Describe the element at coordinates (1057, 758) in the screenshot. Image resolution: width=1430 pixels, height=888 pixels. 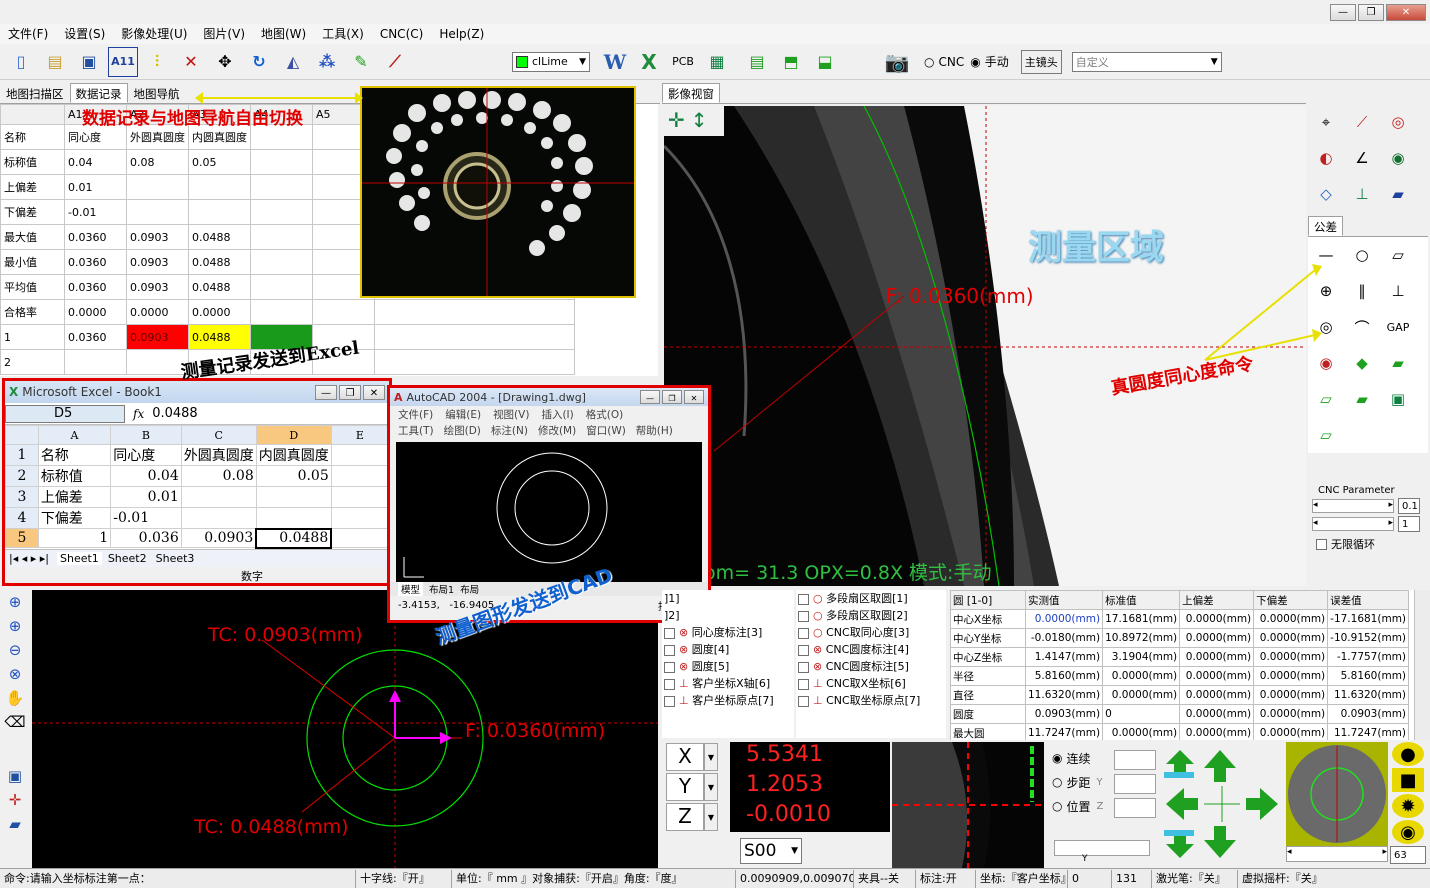
I see `continuous-radio: ◉` at that location.